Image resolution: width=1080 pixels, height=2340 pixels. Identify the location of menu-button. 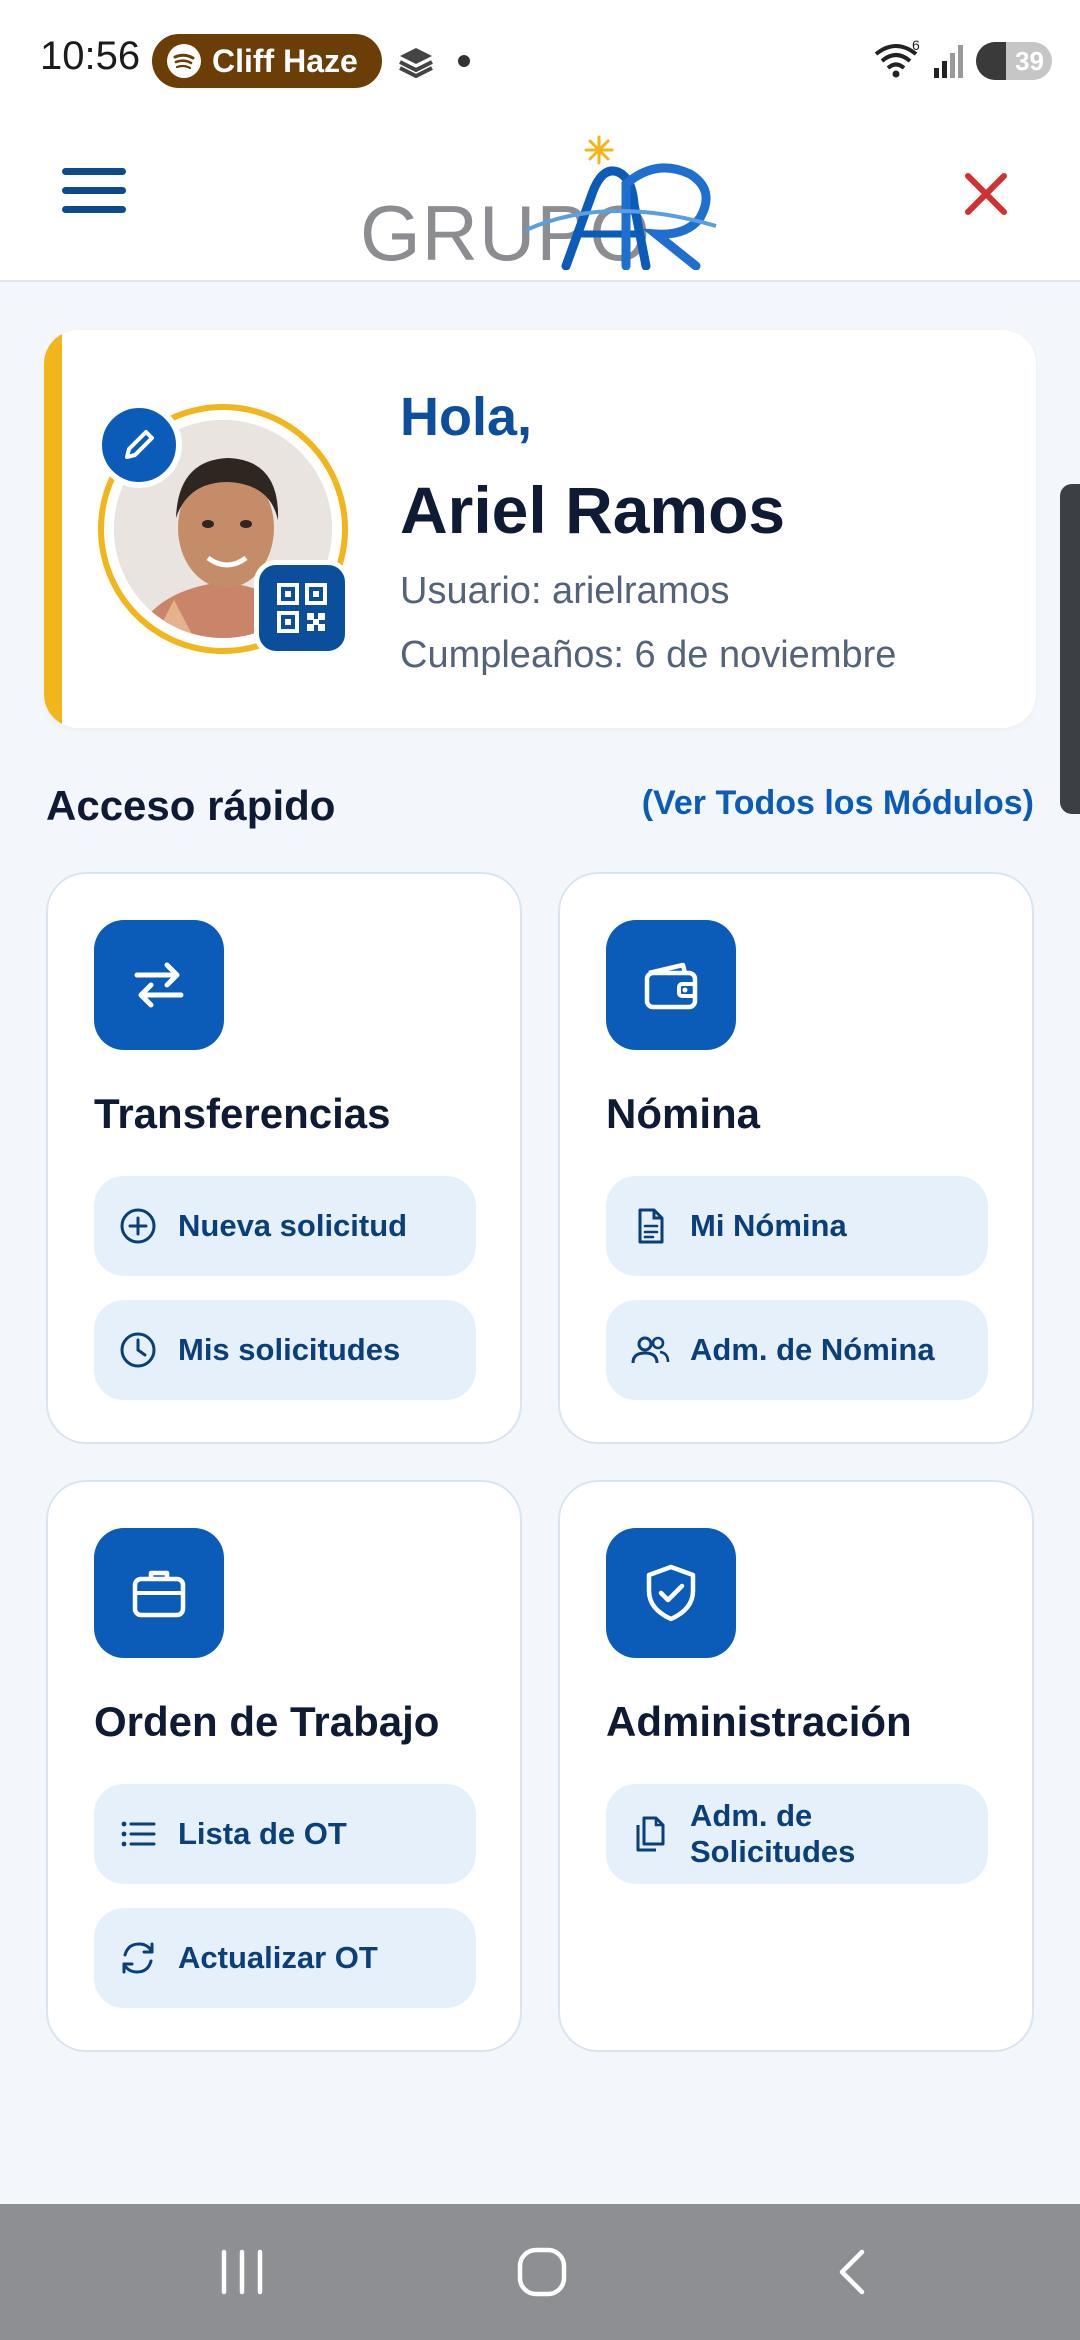
(94, 193).